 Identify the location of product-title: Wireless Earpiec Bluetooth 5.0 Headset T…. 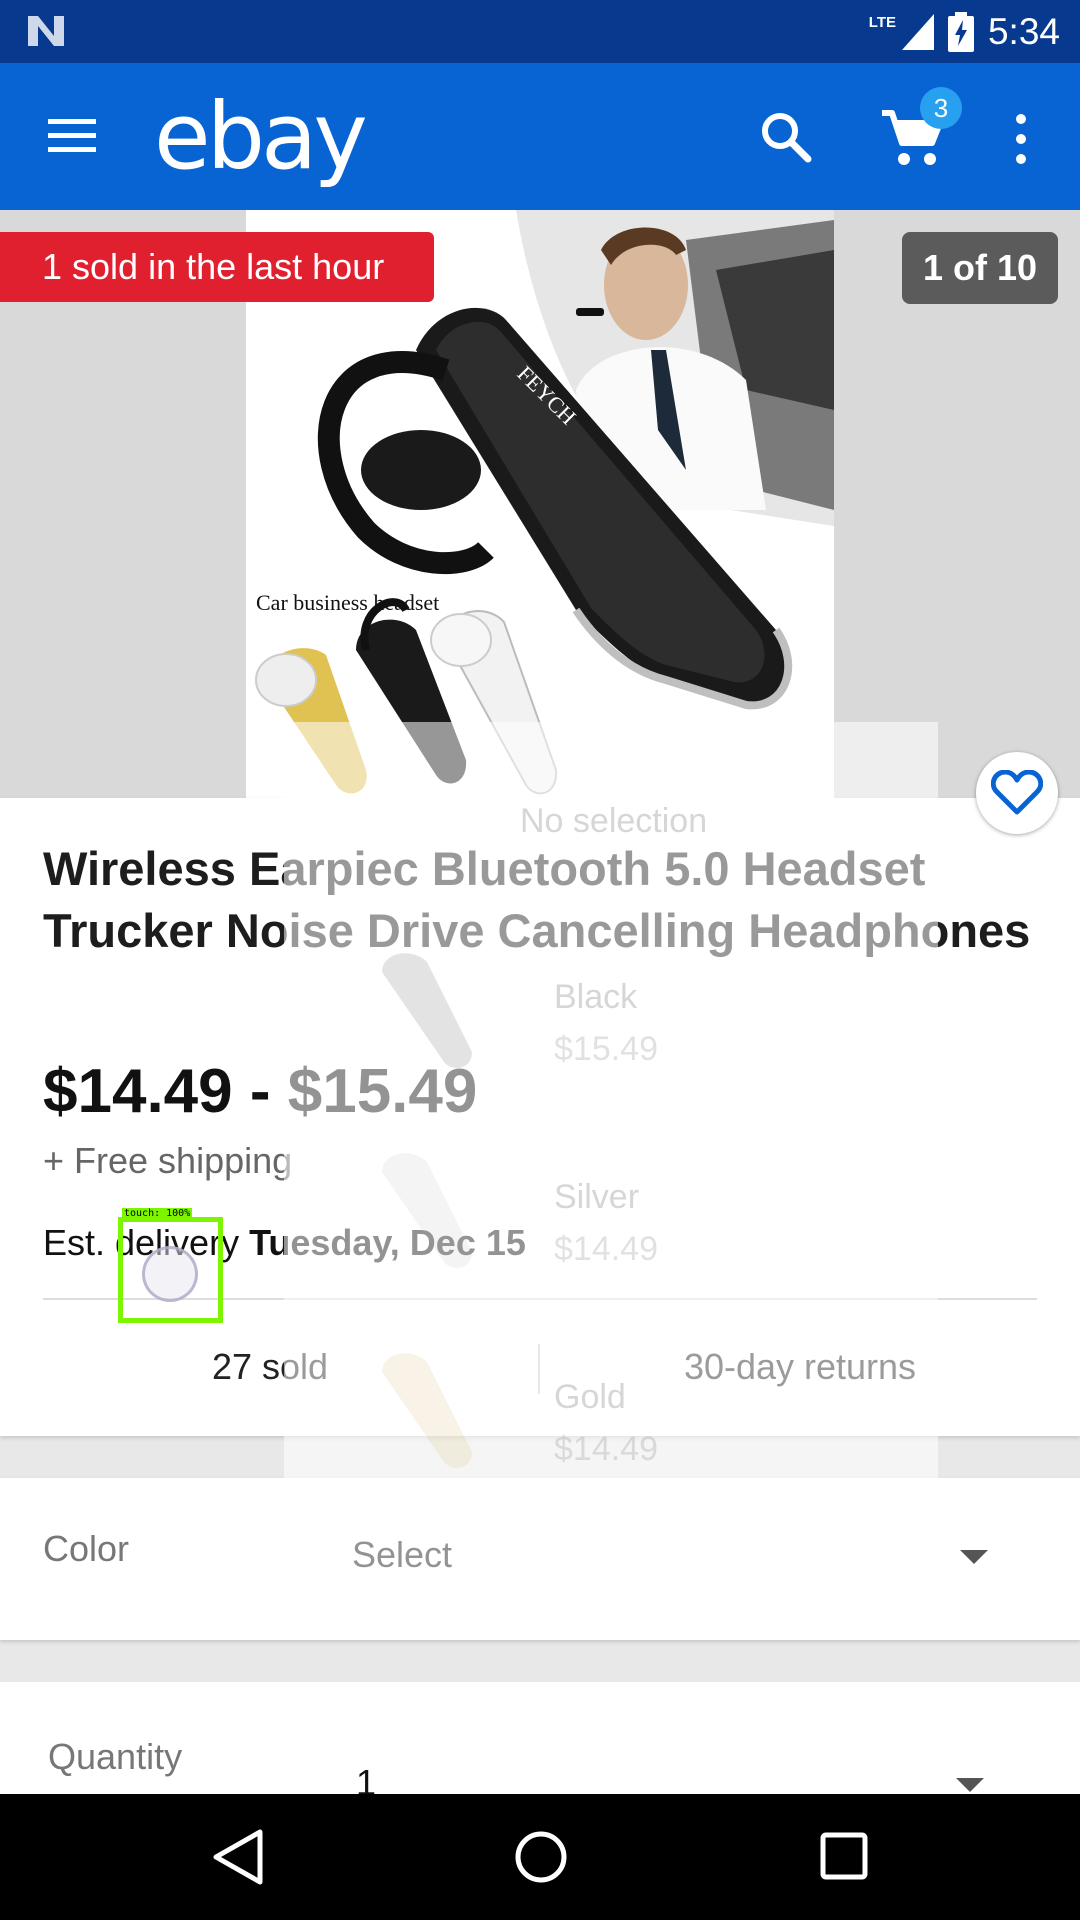
(537, 899).